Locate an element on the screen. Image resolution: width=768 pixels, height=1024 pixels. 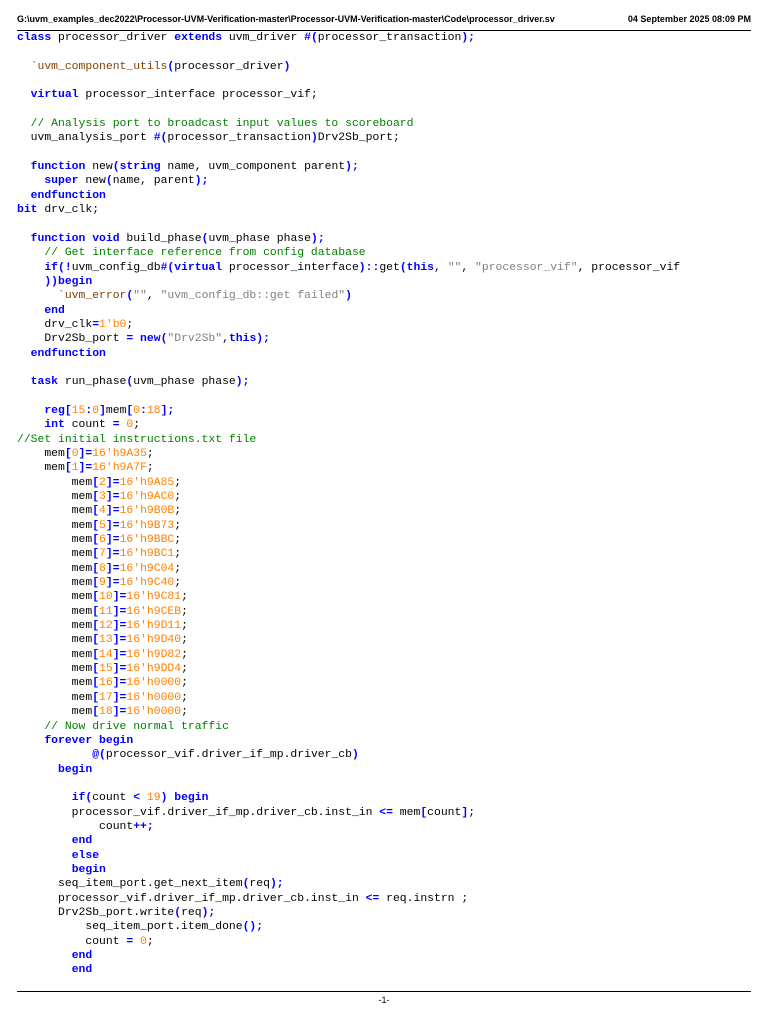
code-line: `uvm_component_utils(processor_driver) is located at coordinates (387, 67).